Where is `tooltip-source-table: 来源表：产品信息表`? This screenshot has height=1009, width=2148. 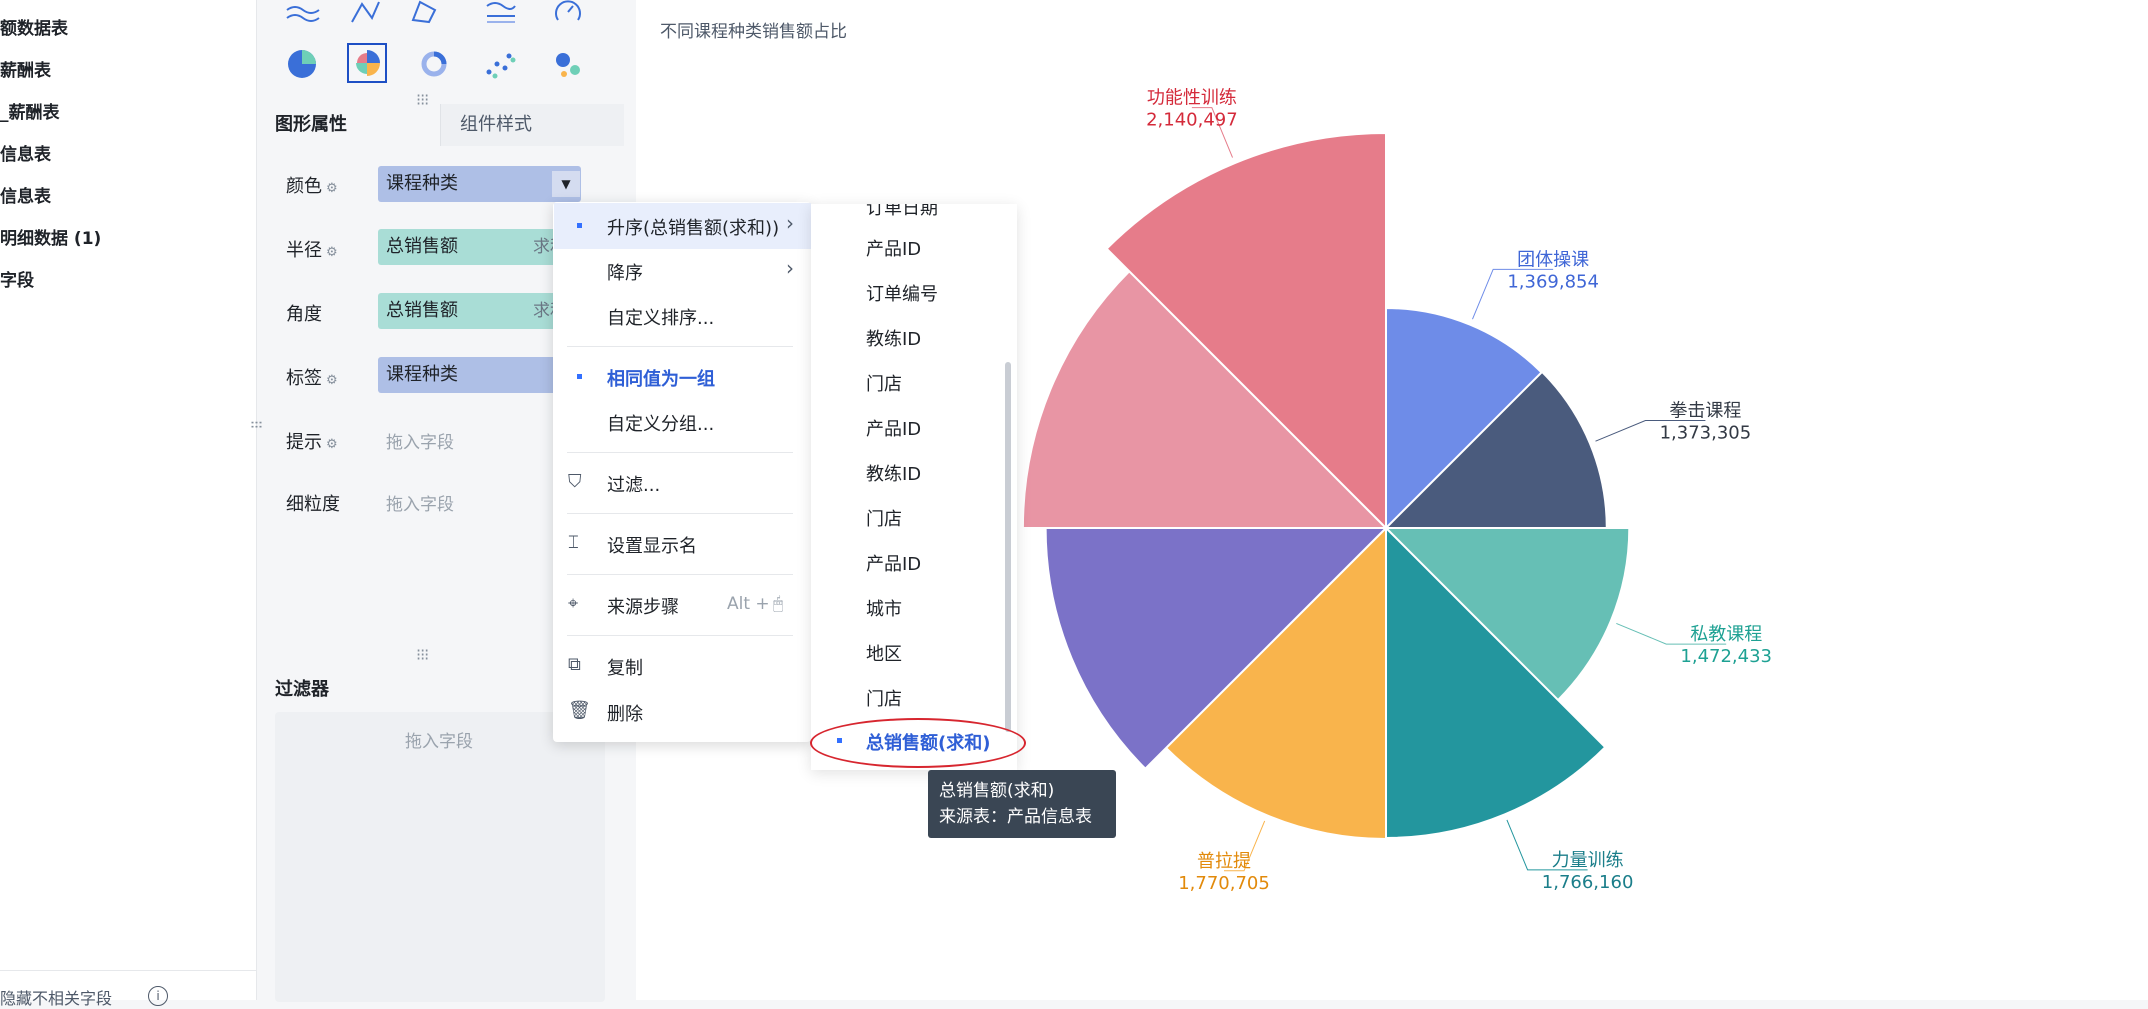
tooltip-source-table: 来源表：产品信息表 is located at coordinates (1015, 817).